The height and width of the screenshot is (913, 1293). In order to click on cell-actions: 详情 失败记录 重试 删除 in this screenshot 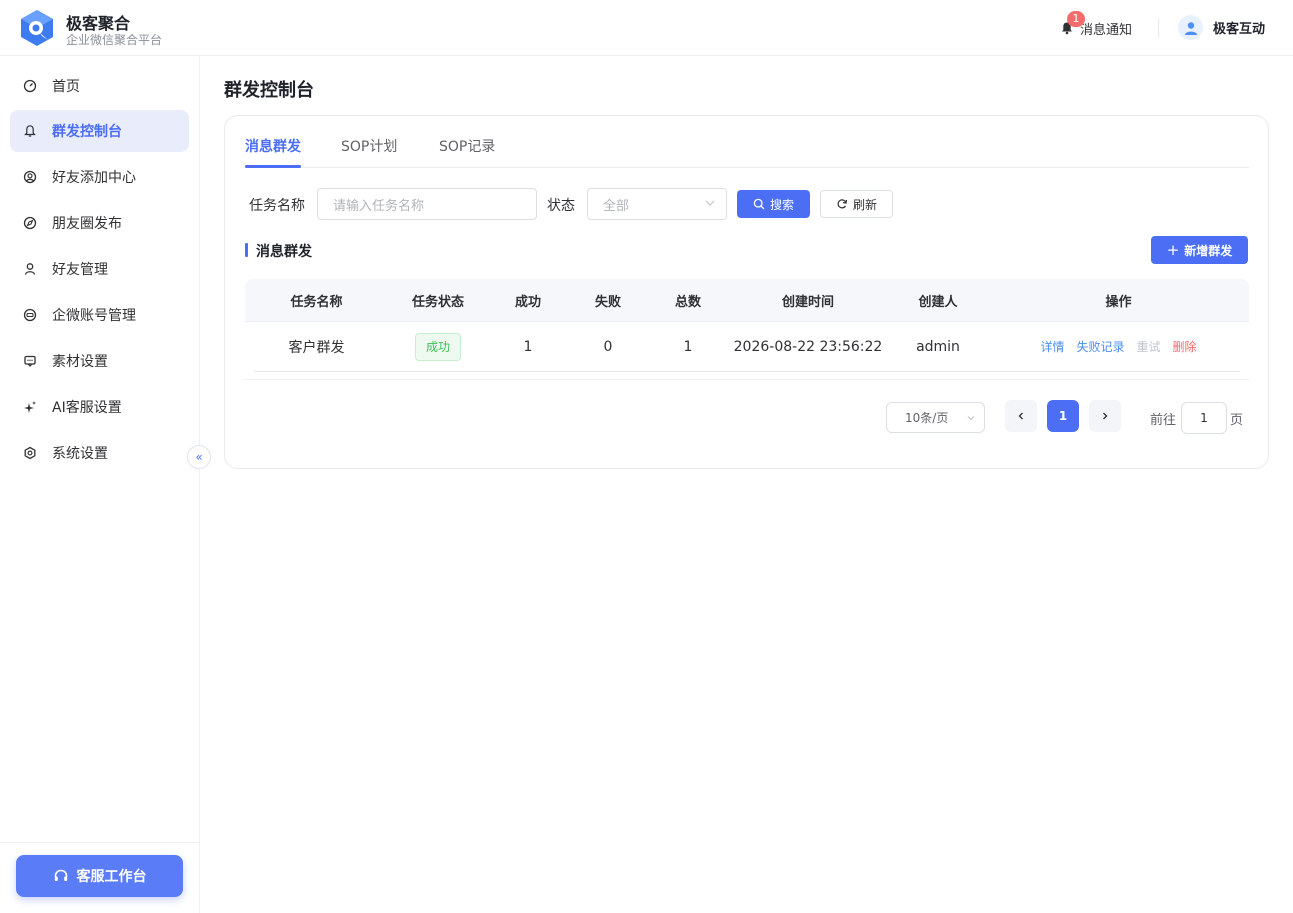, I will do `click(1118, 346)`.